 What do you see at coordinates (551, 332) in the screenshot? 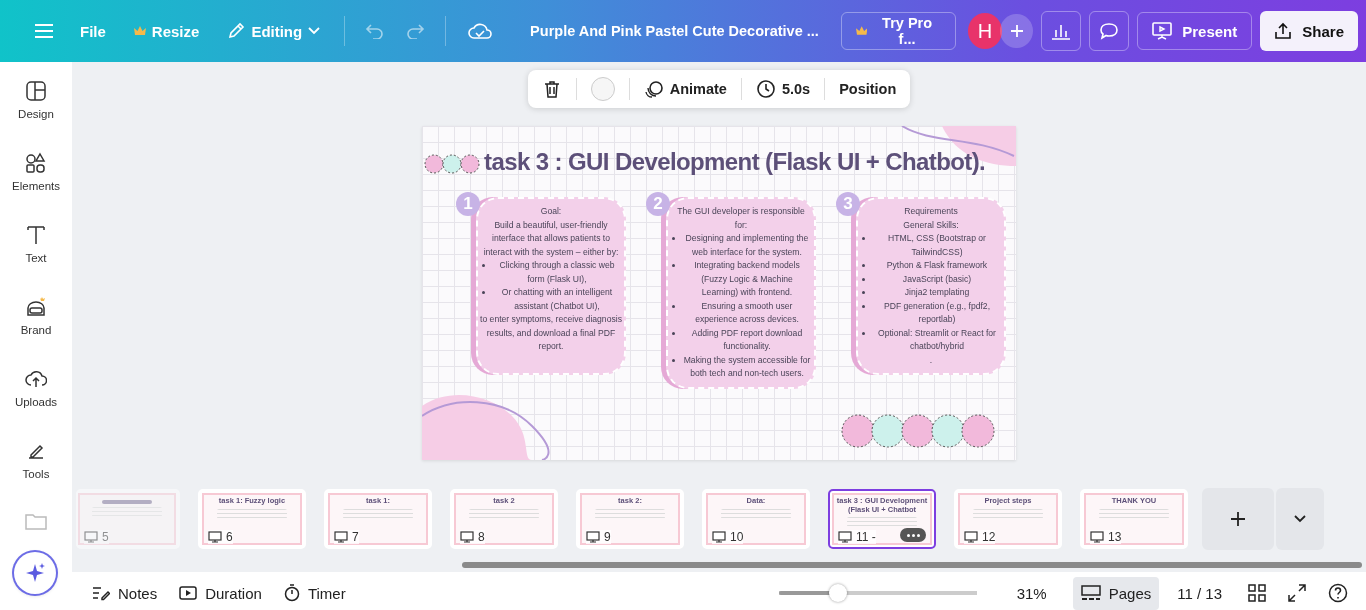
I see `slide-text: to enter symptoms, receive diagnosis results, and download a final PDF report.` at bounding box center [551, 332].